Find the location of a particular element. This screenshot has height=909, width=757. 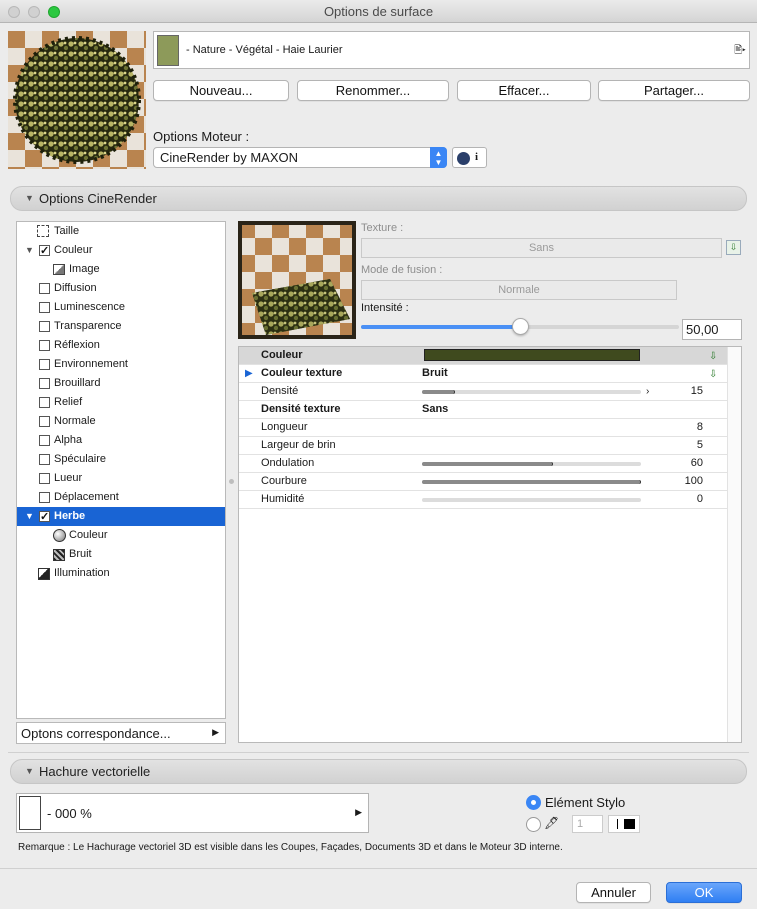

density-value: 15 is located at coordinates (697, 391).